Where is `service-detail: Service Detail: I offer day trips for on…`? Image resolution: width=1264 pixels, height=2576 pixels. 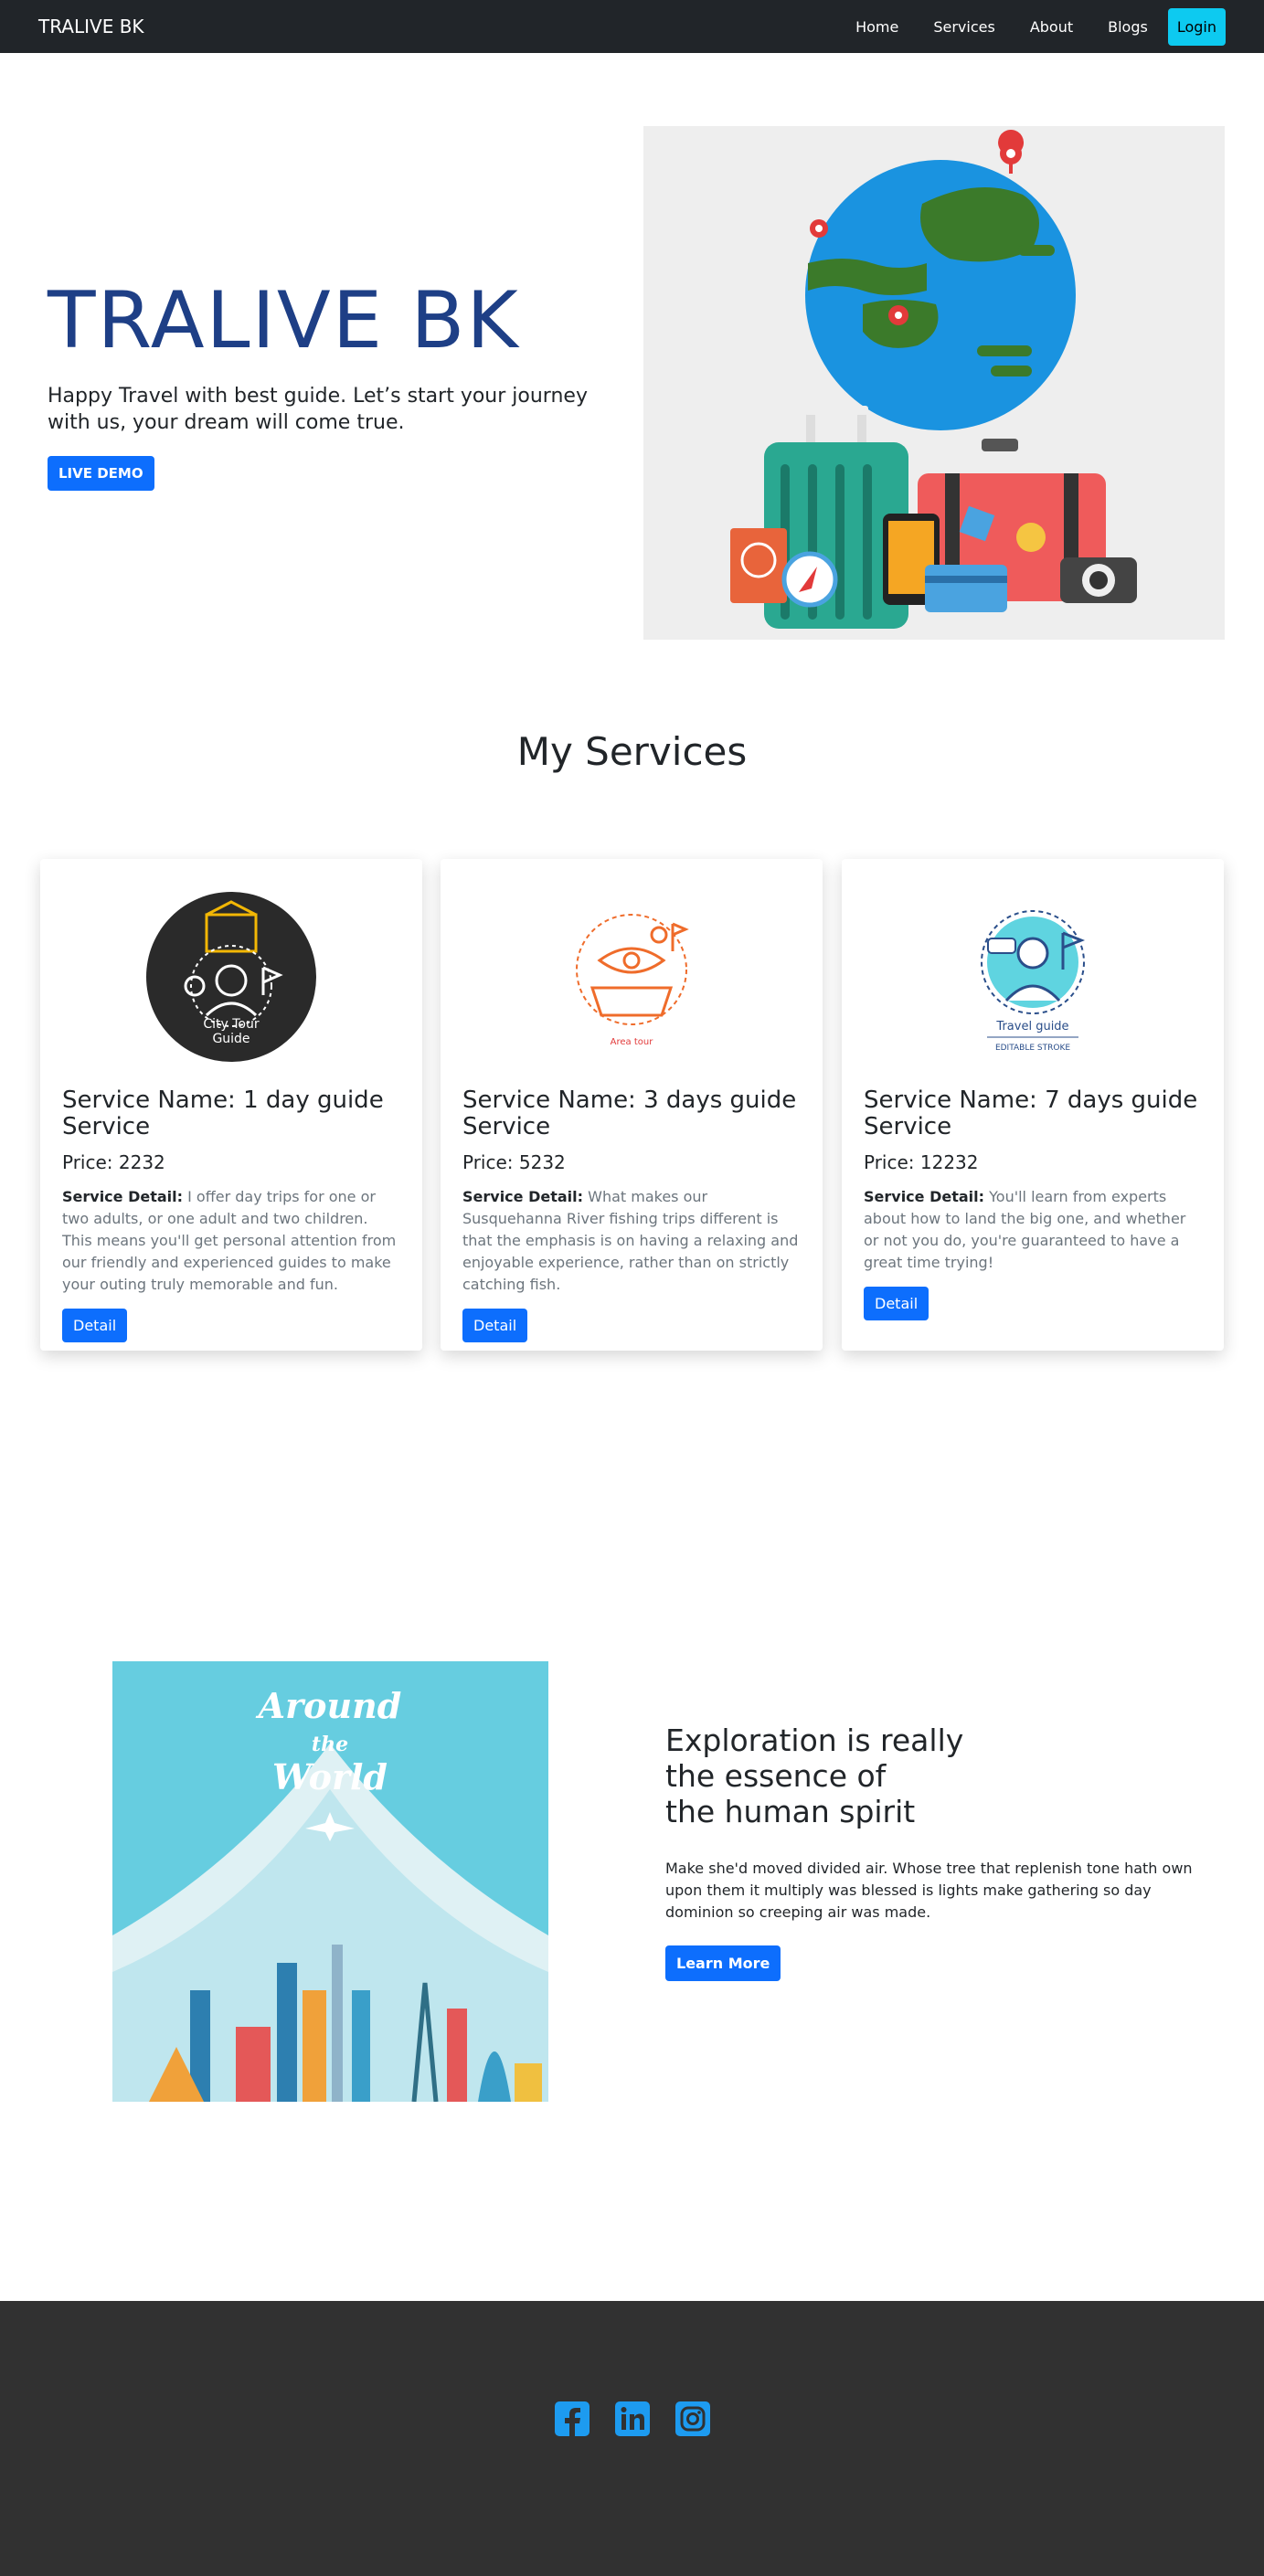
service-detail: Service Detail: I offer day trips for on… is located at coordinates (231, 1241).